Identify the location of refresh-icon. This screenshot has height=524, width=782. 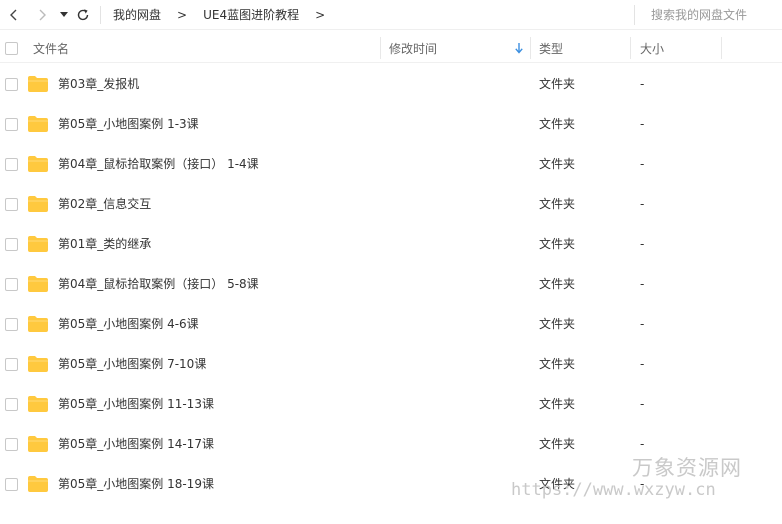
(83, 14).